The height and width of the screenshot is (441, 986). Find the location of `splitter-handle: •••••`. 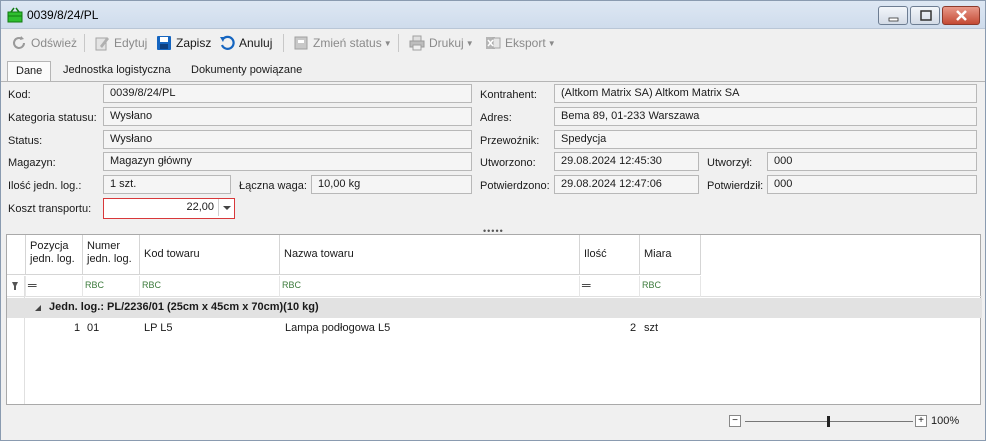

splitter-handle: ••••• is located at coordinates (493, 230).